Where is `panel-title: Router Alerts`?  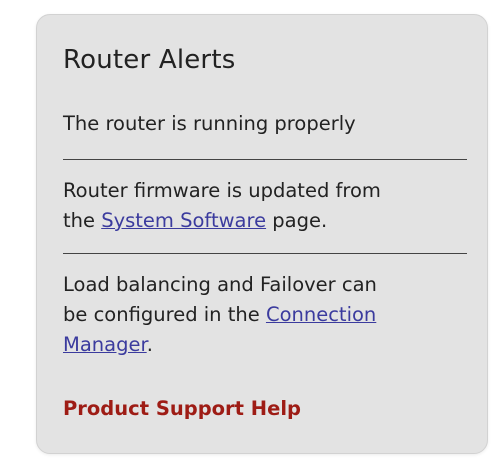 panel-title: Router Alerts is located at coordinates (149, 60).